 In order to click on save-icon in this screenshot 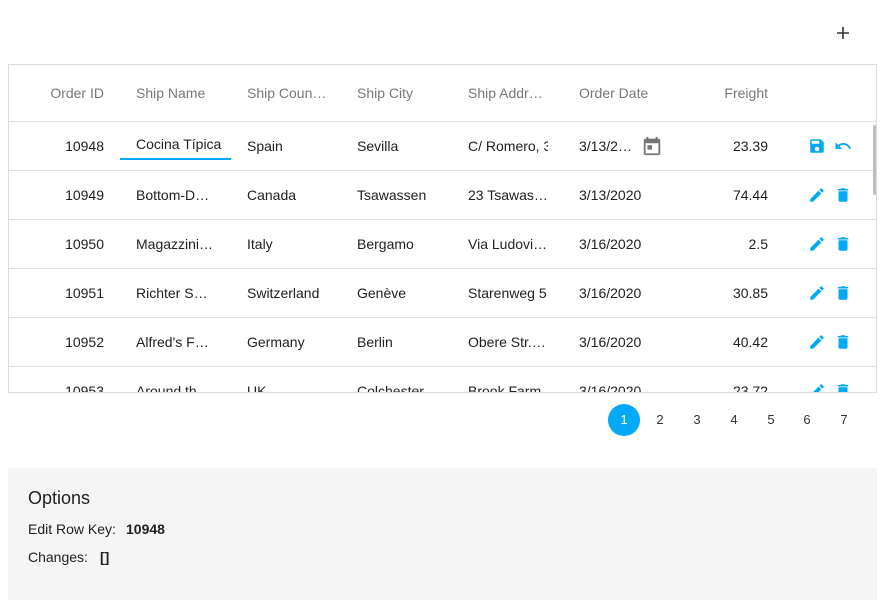, I will do `click(817, 146)`.